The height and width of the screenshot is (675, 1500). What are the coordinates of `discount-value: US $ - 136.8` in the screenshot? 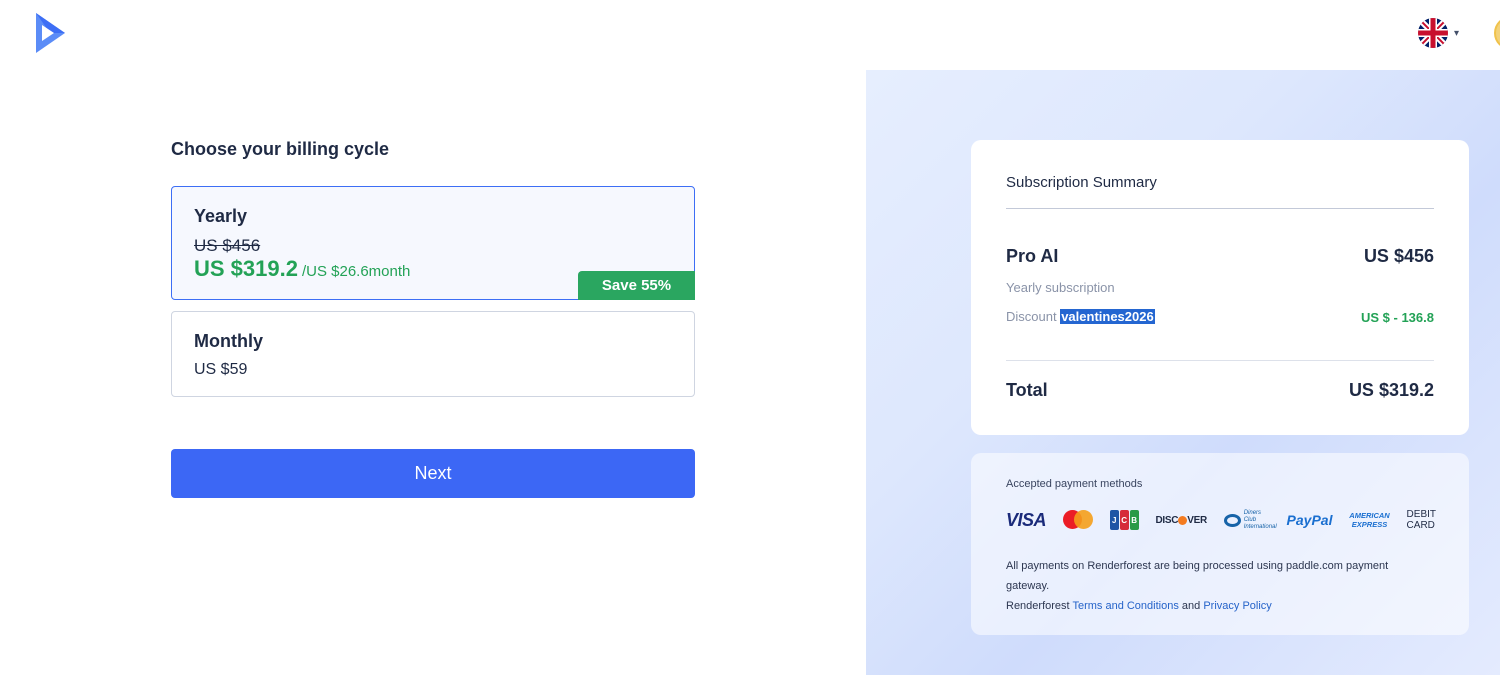 It's located at (1397, 317).